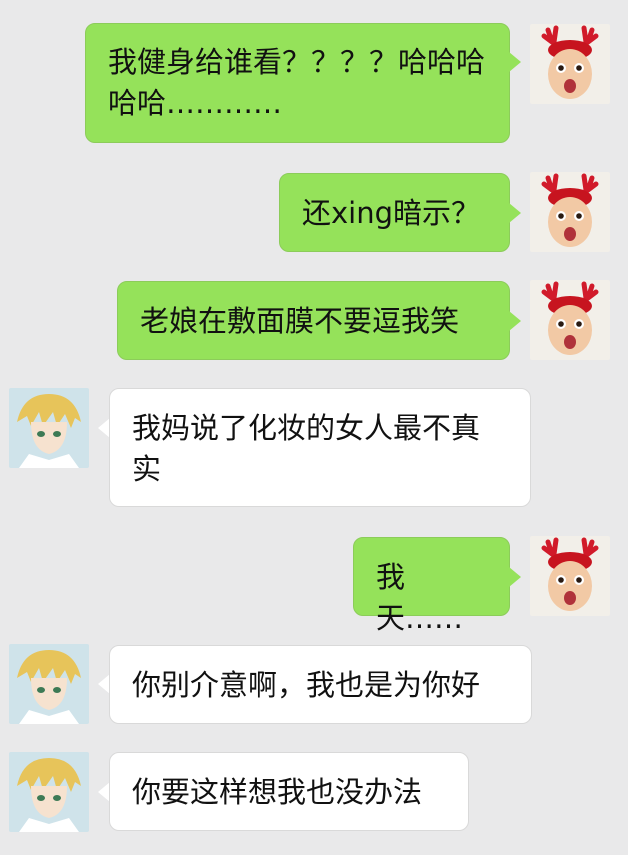 The width and height of the screenshot is (628, 855). I want to click on message-bubble-sent: 还xing暗示？, so click(394, 212).